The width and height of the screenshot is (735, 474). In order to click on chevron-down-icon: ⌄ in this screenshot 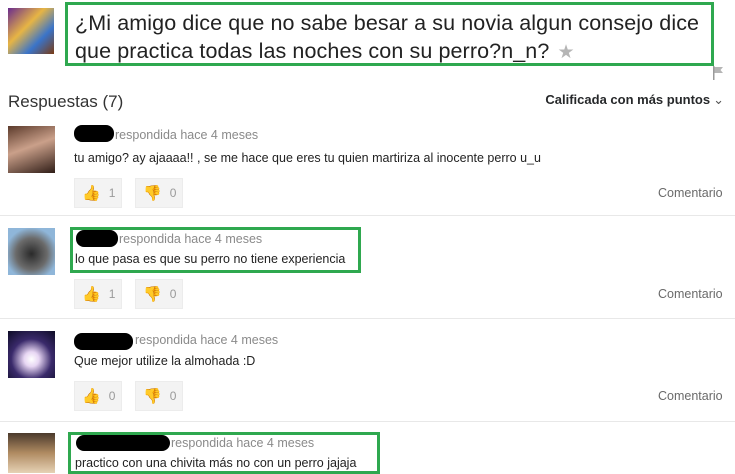, I will do `click(718, 99)`.